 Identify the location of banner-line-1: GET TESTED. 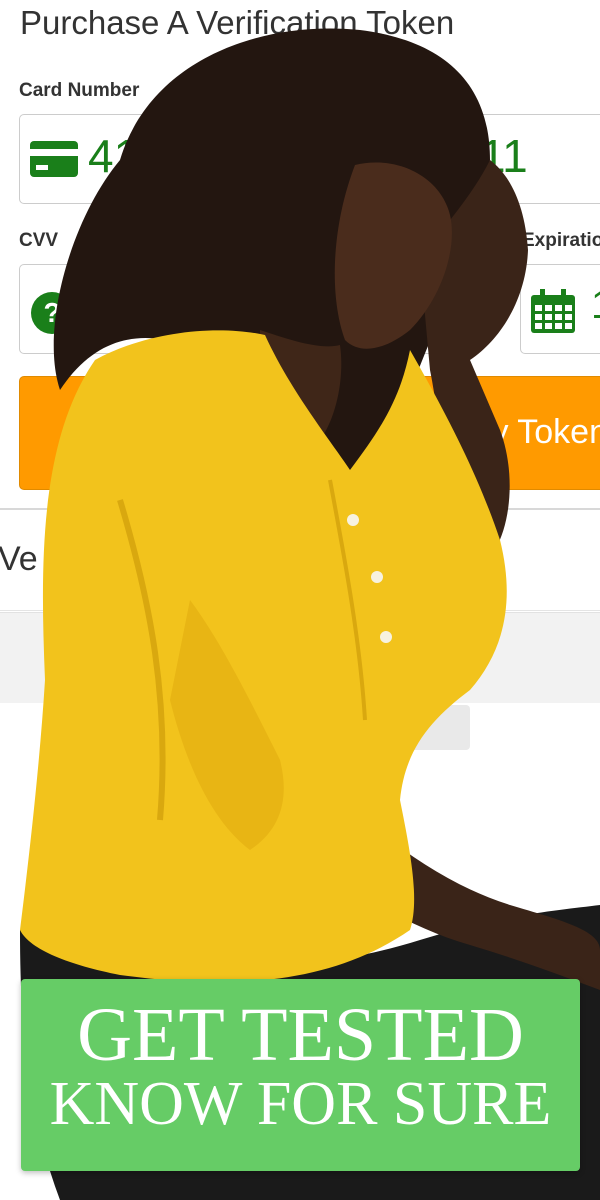
(300, 1035).